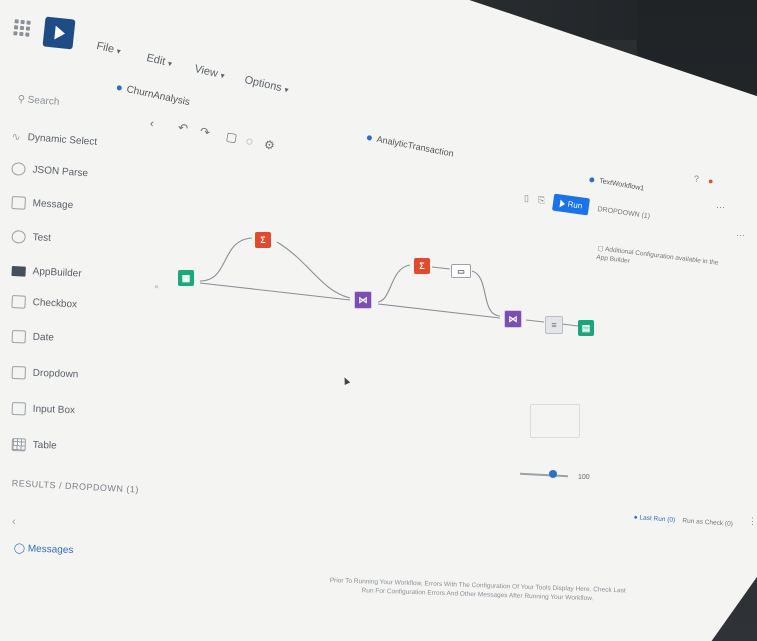  Describe the element at coordinates (555, 421) in the screenshot. I see `drop-placeholder` at that location.